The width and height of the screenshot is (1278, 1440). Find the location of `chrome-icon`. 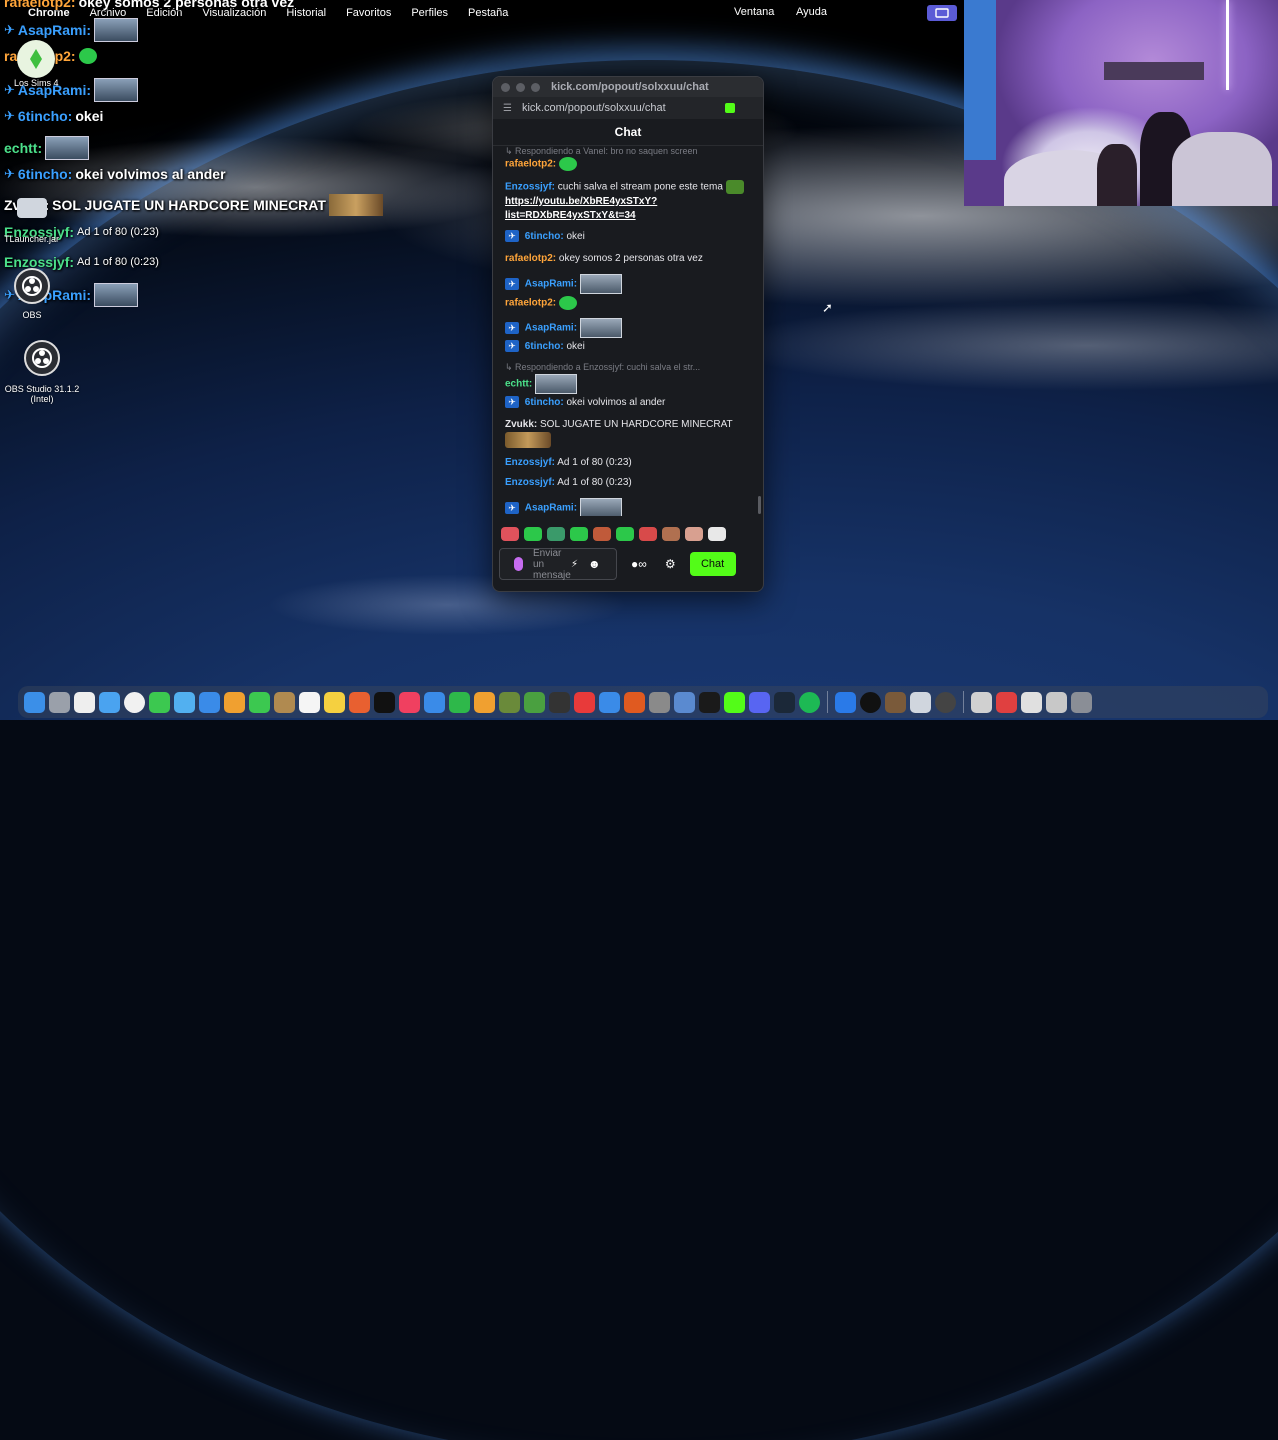

chrome-icon is located at coordinates (134, 702).